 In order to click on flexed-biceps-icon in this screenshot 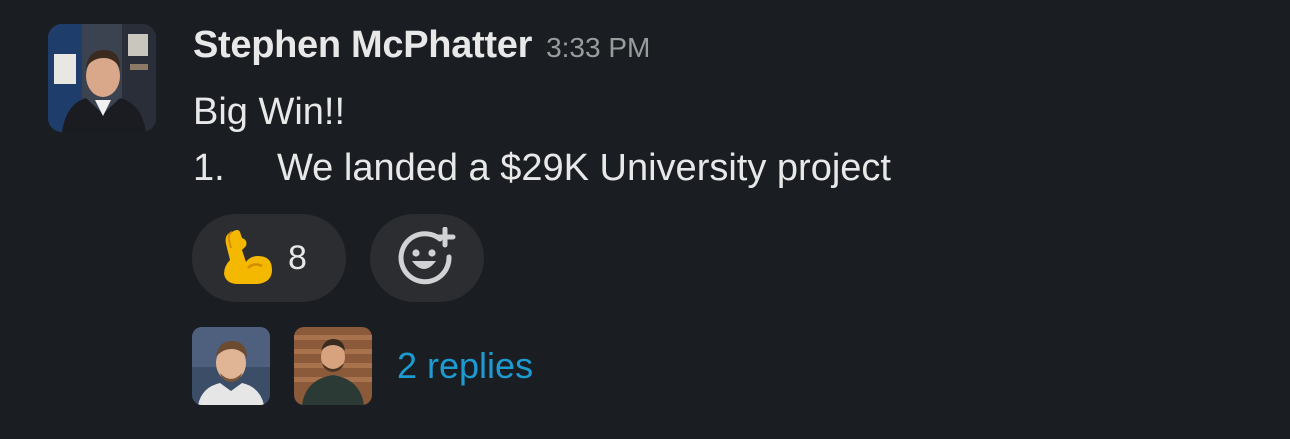, I will do `click(246, 258)`.